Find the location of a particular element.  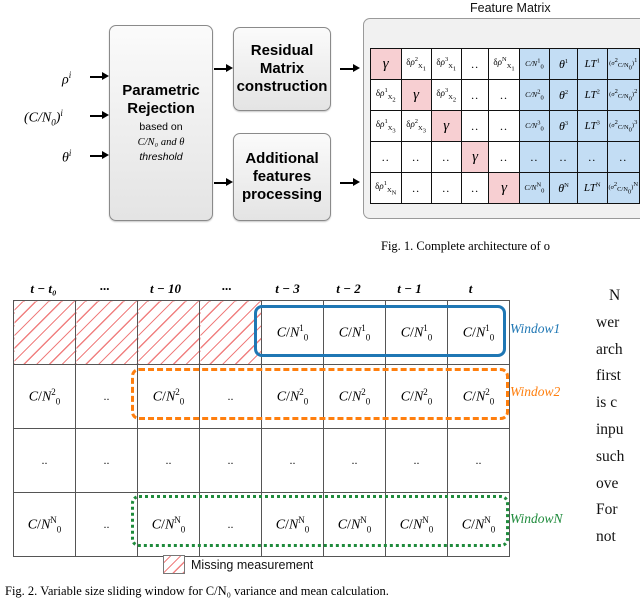

body-line: ove is located at coordinates (607, 483).